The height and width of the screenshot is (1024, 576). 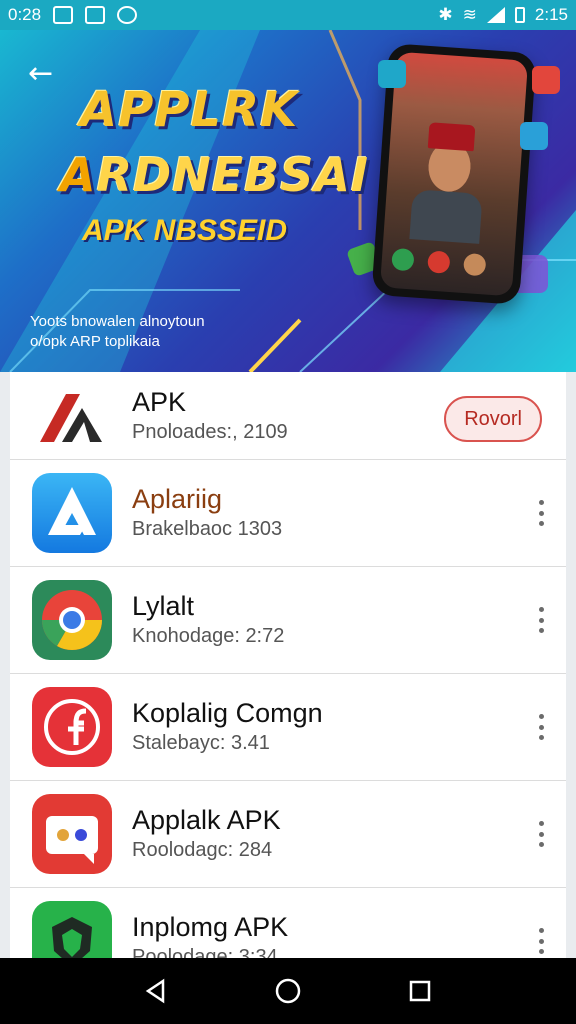 What do you see at coordinates (201, 743) in the screenshot?
I see `app-subtitle: Stalebayc: 3.41` at bounding box center [201, 743].